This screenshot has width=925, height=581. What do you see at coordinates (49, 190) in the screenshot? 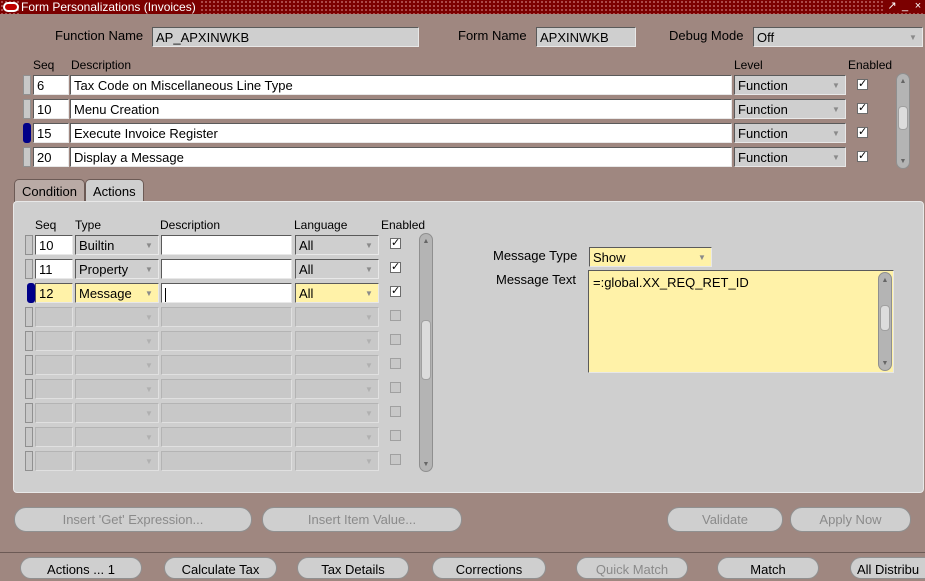
I see `tab-condition: Condition` at bounding box center [49, 190].